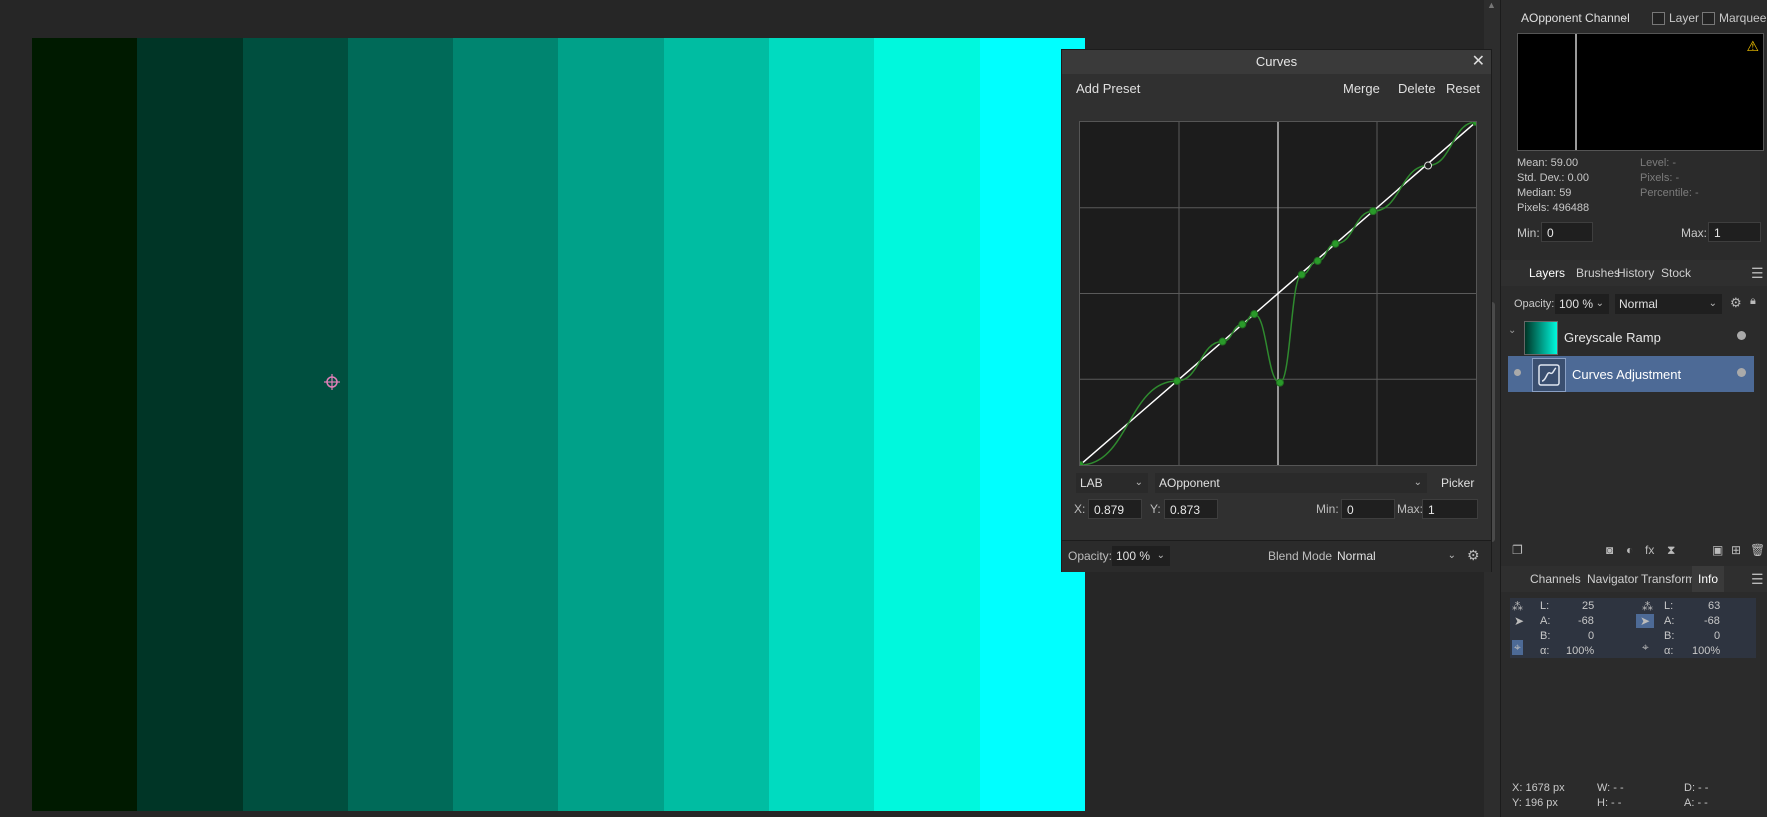 This screenshot has height=817, width=1767. What do you see at coordinates (1671, 550) in the screenshot?
I see `live-filter-icon: ⧗` at bounding box center [1671, 550].